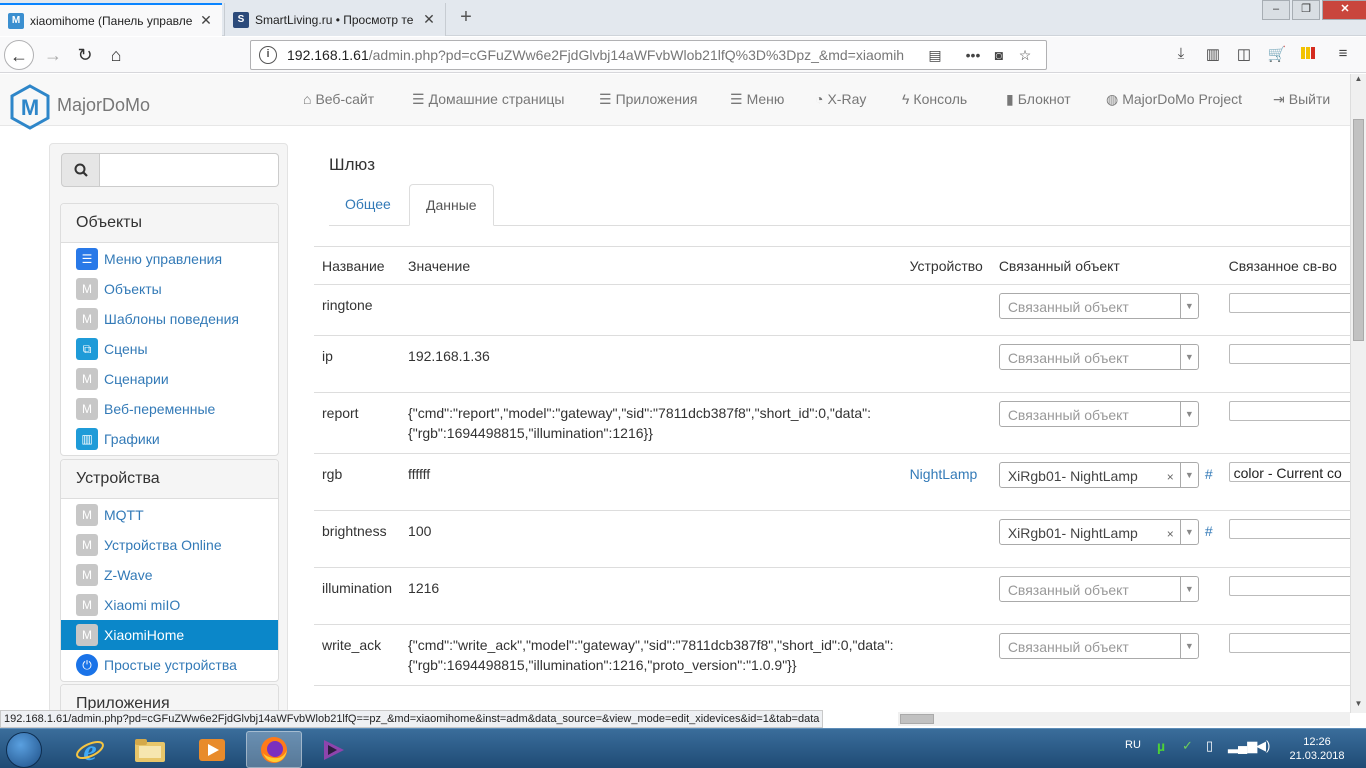  What do you see at coordinates (1289, 472) in the screenshot?
I see `linked-property-input: color - Current co` at bounding box center [1289, 472].